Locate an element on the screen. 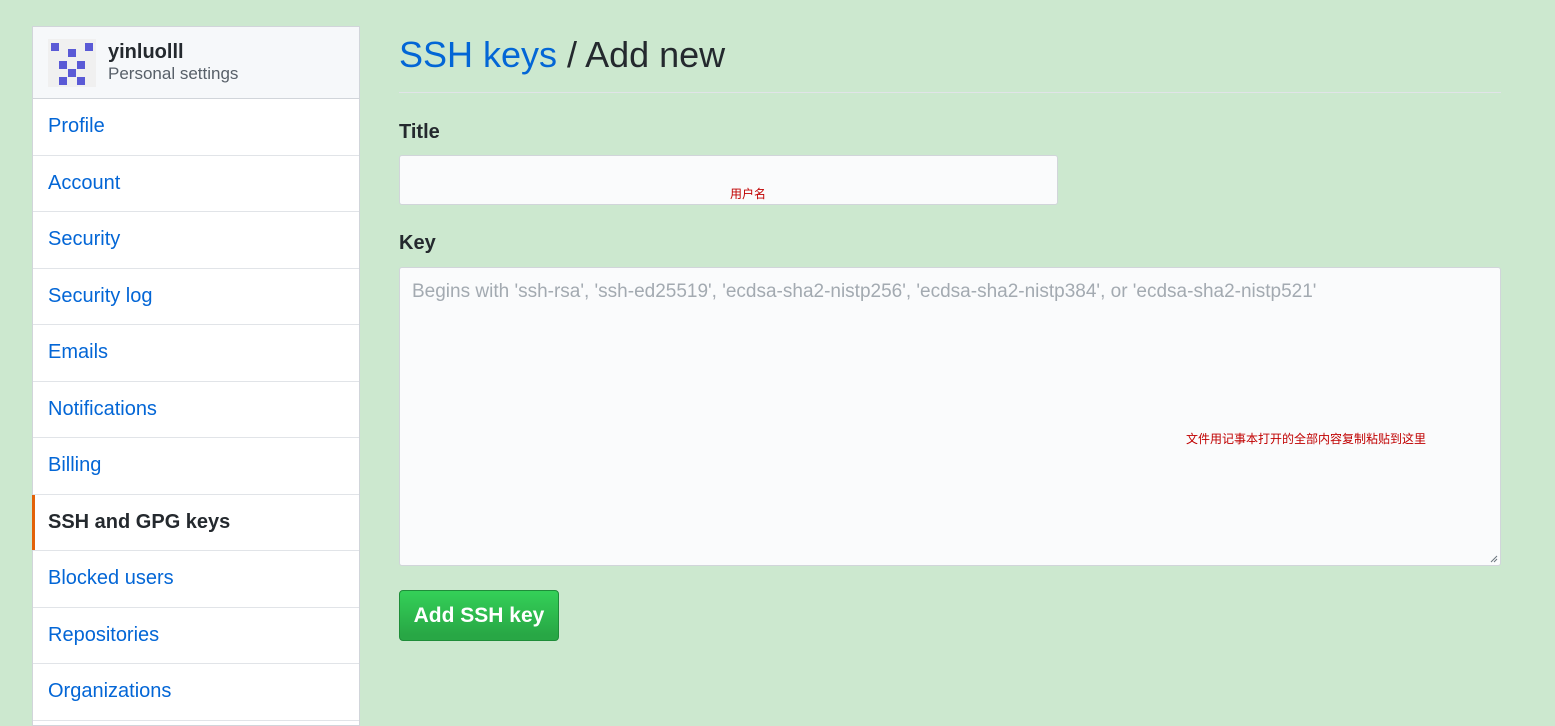 The height and width of the screenshot is (726, 1555). sidebar-item-notifications: Notifications is located at coordinates (196, 410).